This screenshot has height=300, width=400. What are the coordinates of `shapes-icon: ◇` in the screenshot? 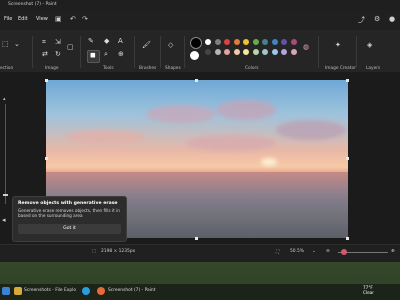 It's located at (170, 45).